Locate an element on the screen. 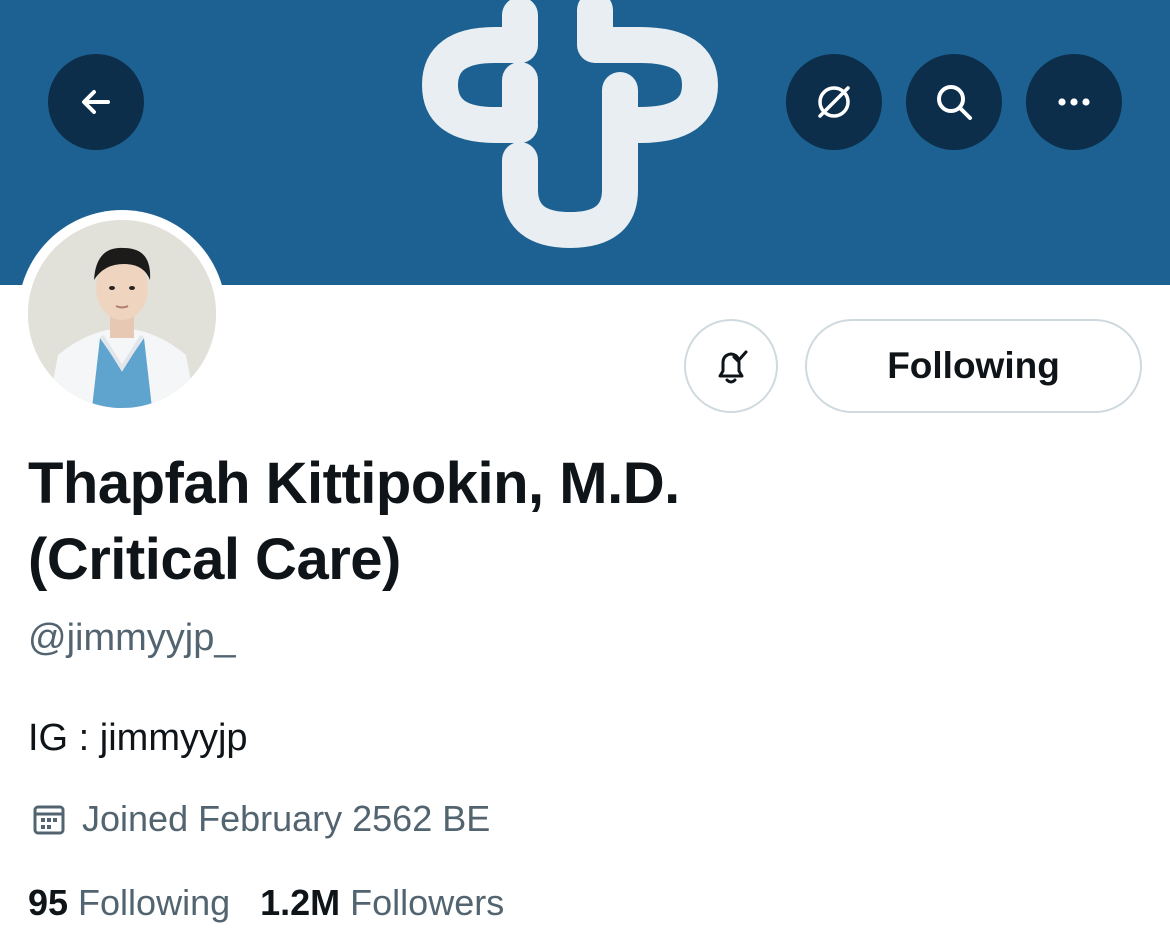 The width and height of the screenshot is (1170, 931). search-icon is located at coordinates (954, 102).